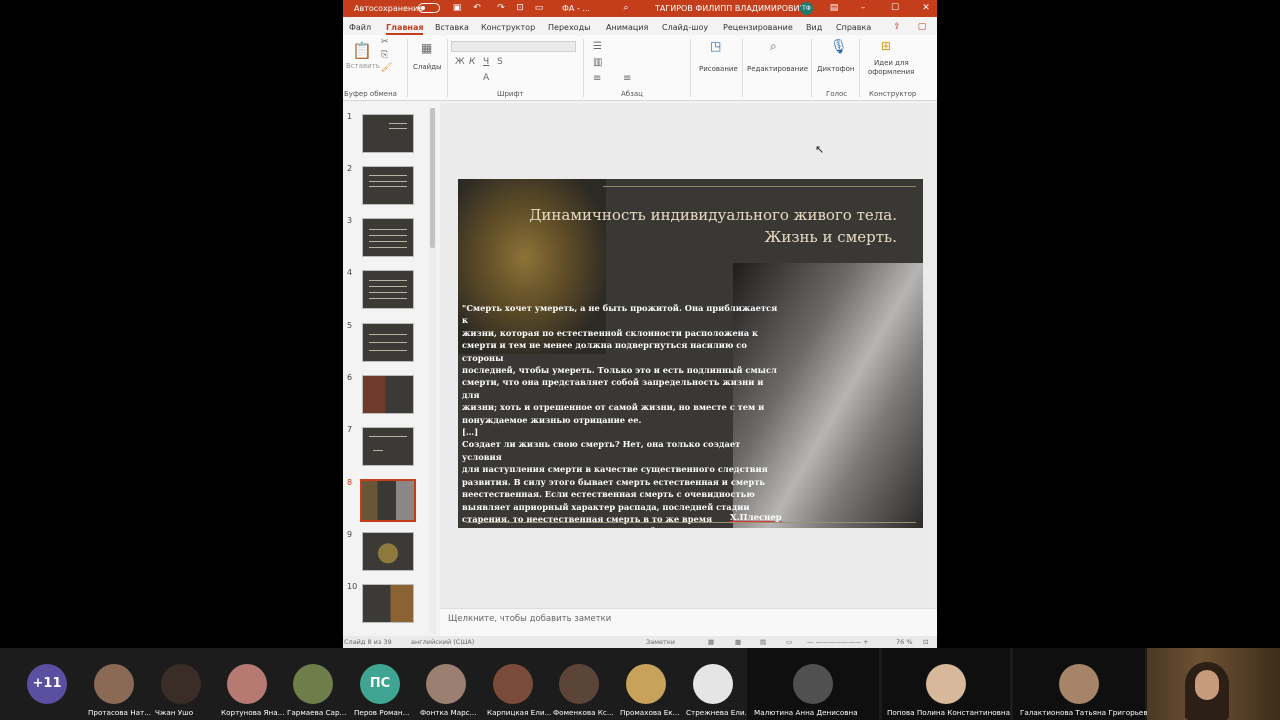  What do you see at coordinates (432, 370) in the screenshot?
I see `thumbnail-scrollbar` at bounding box center [432, 370].